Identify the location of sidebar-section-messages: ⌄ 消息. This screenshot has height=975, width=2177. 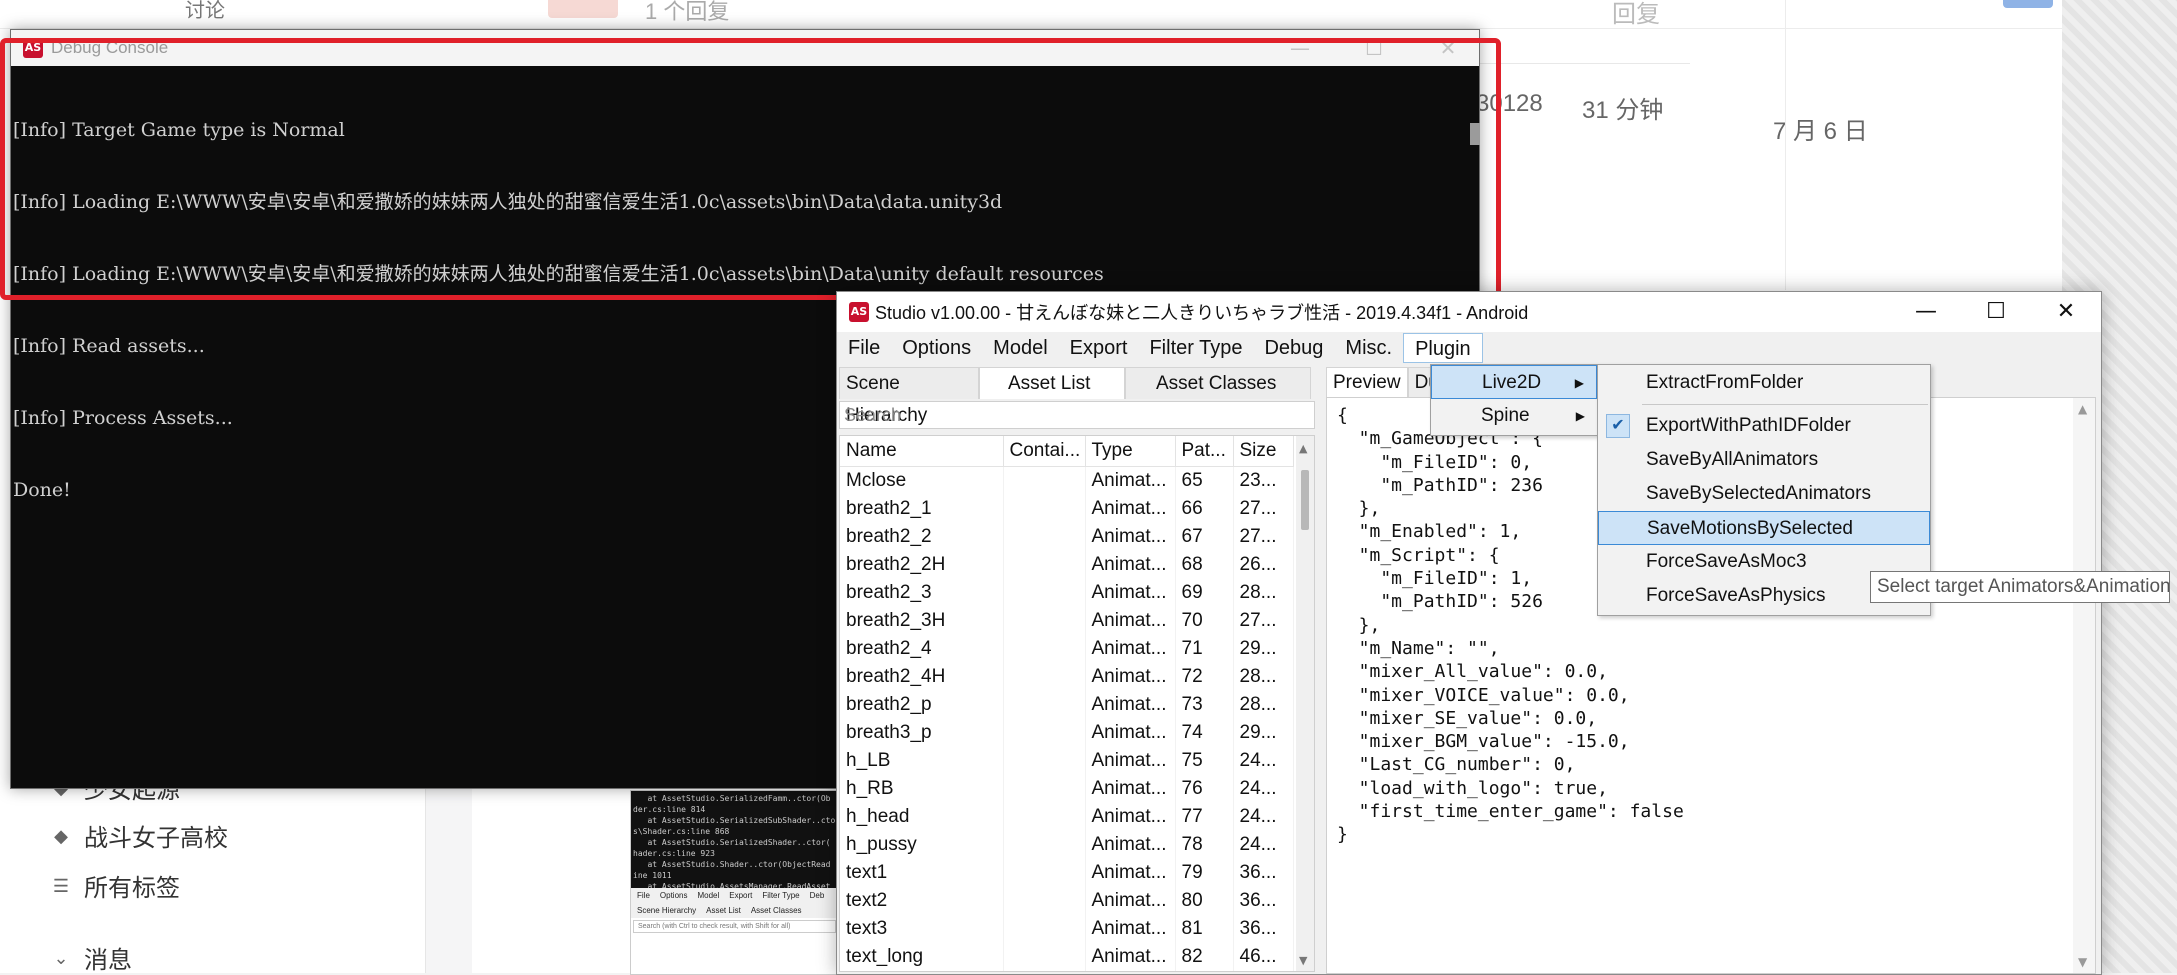
(92, 957).